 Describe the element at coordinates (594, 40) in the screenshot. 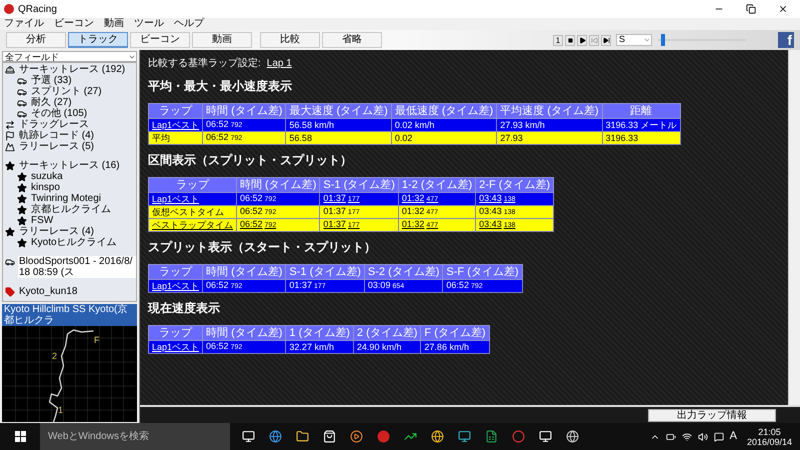

I see `skip-back-icon` at that location.